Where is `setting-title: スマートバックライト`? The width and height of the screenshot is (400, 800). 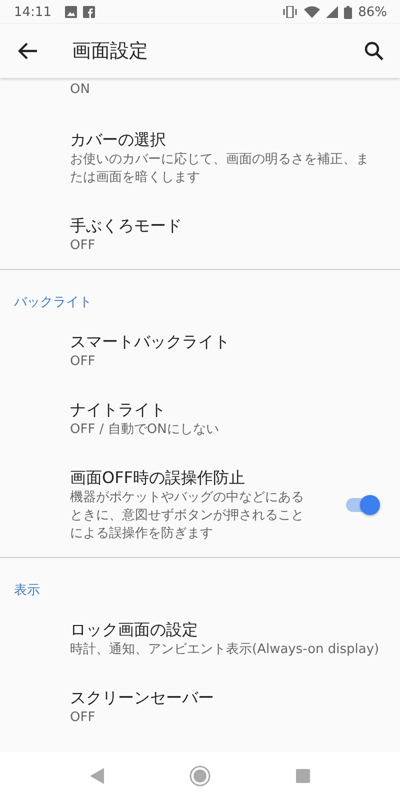 setting-title: スマートバックライト is located at coordinates (225, 342).